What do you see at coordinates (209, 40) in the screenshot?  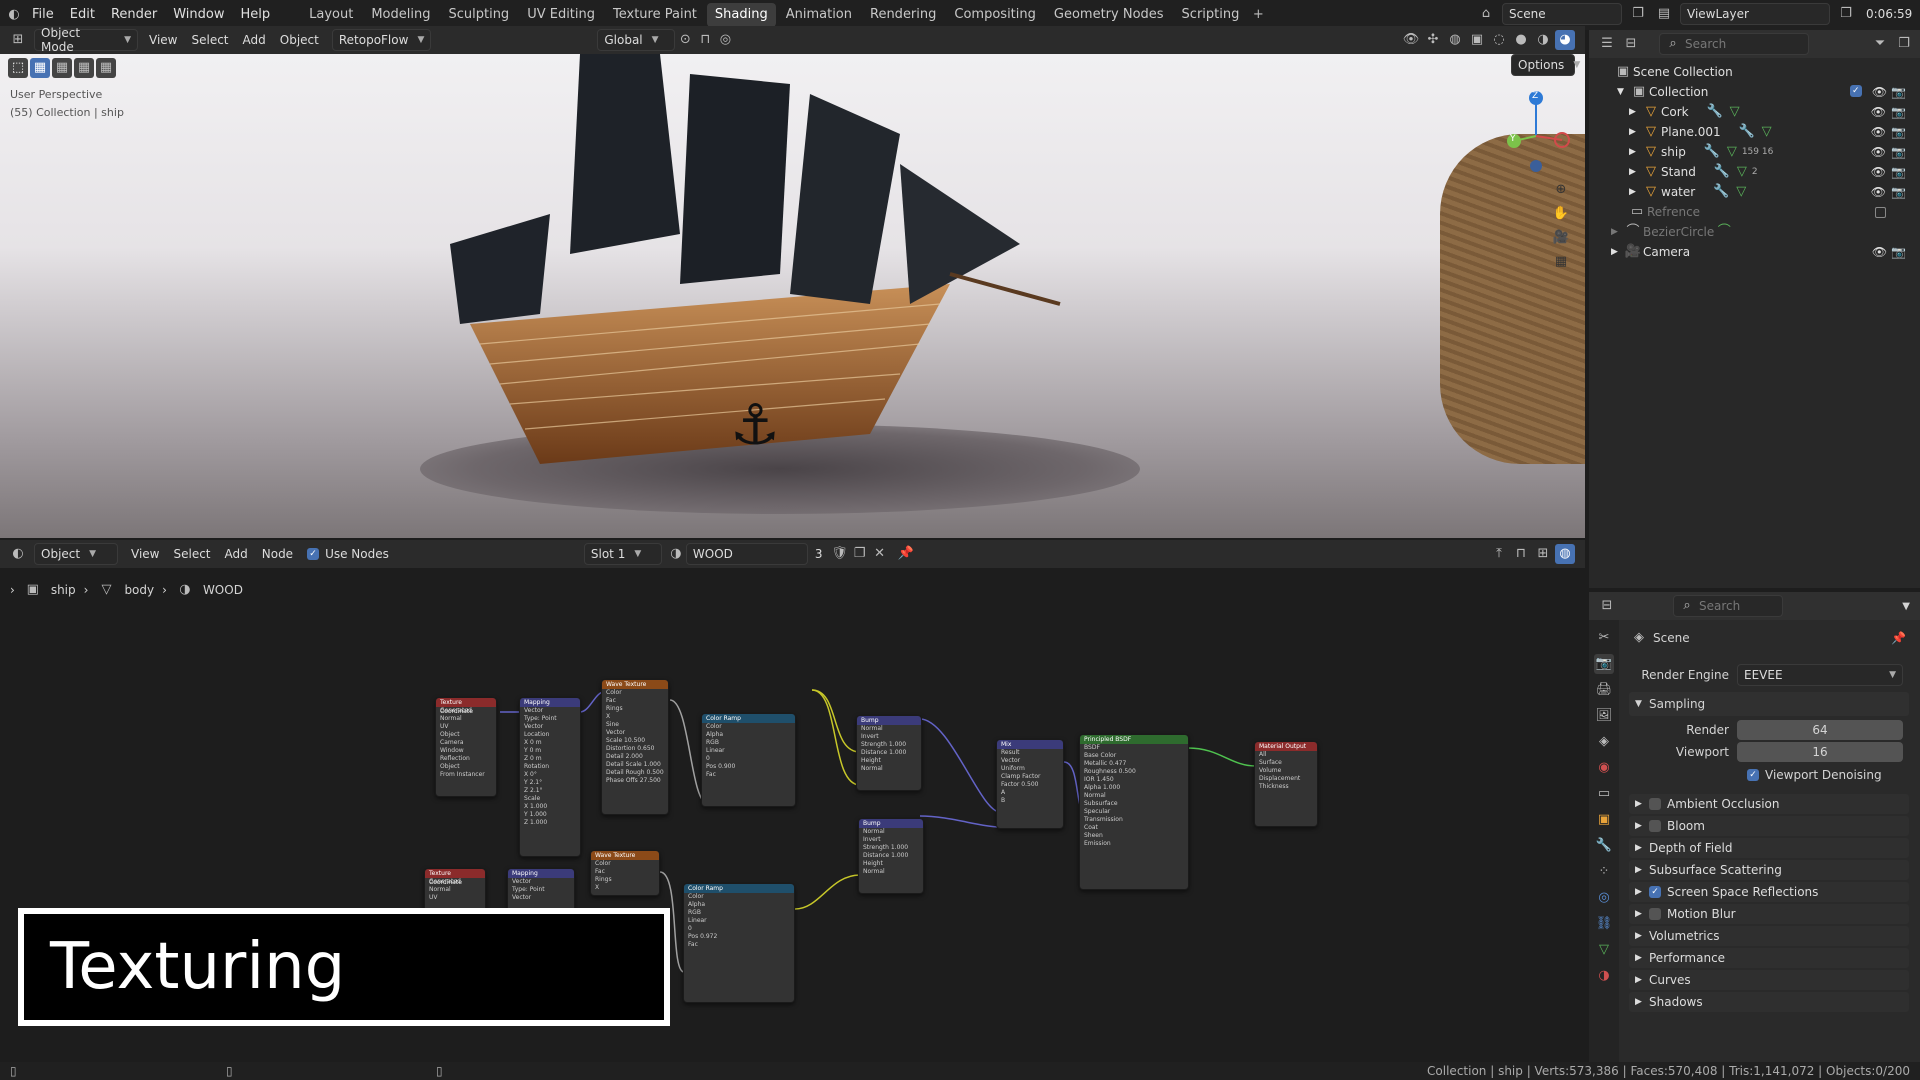 I see `viewport-menu-select: Select` at bounding box center [209, 40].